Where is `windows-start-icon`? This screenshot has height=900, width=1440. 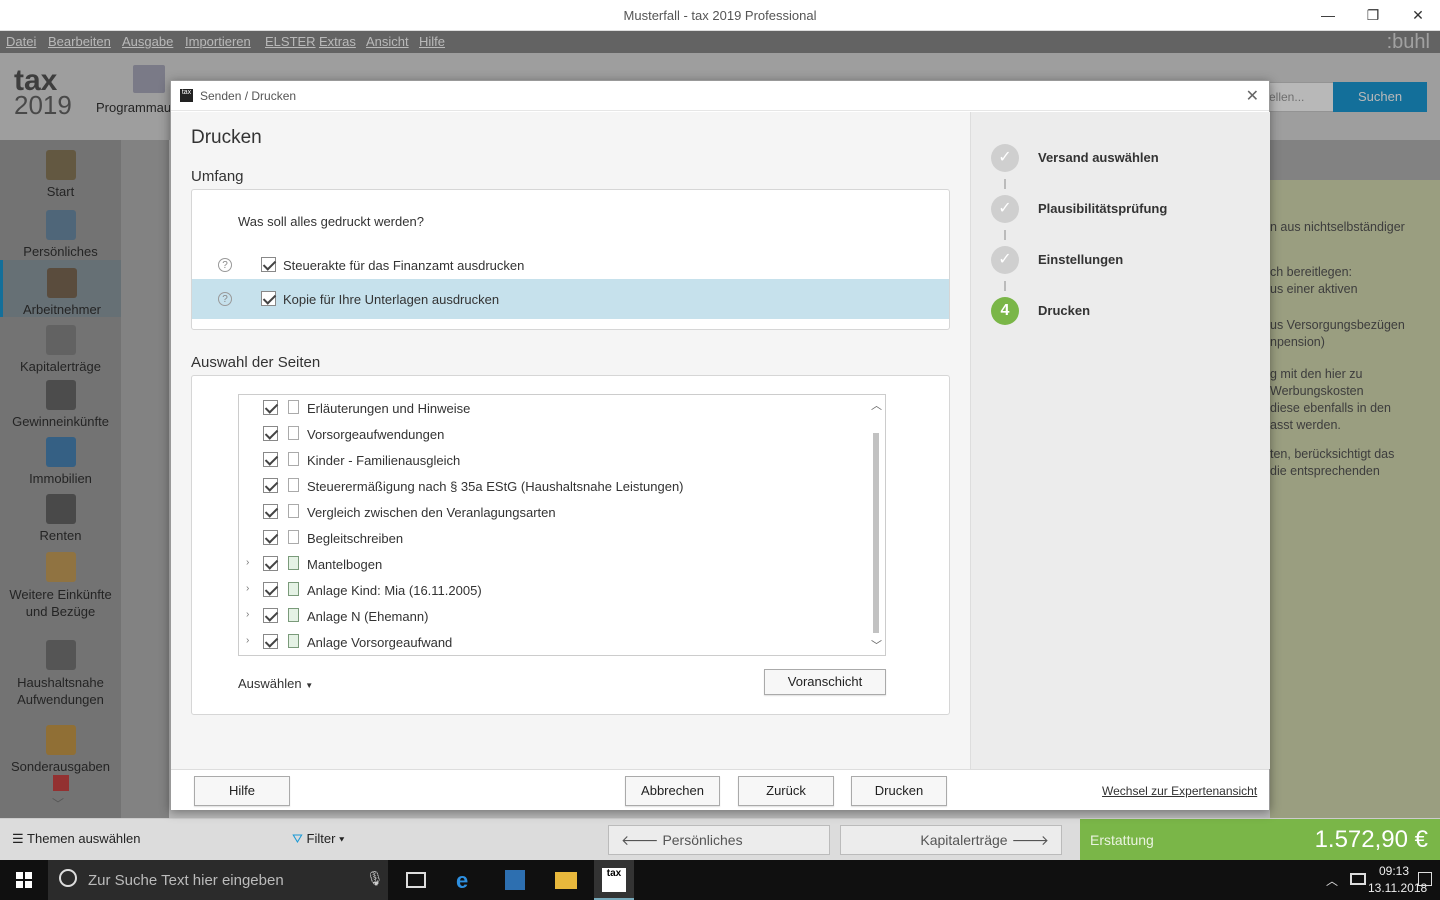 windows-start-icon is located at coordinates (24, 880).